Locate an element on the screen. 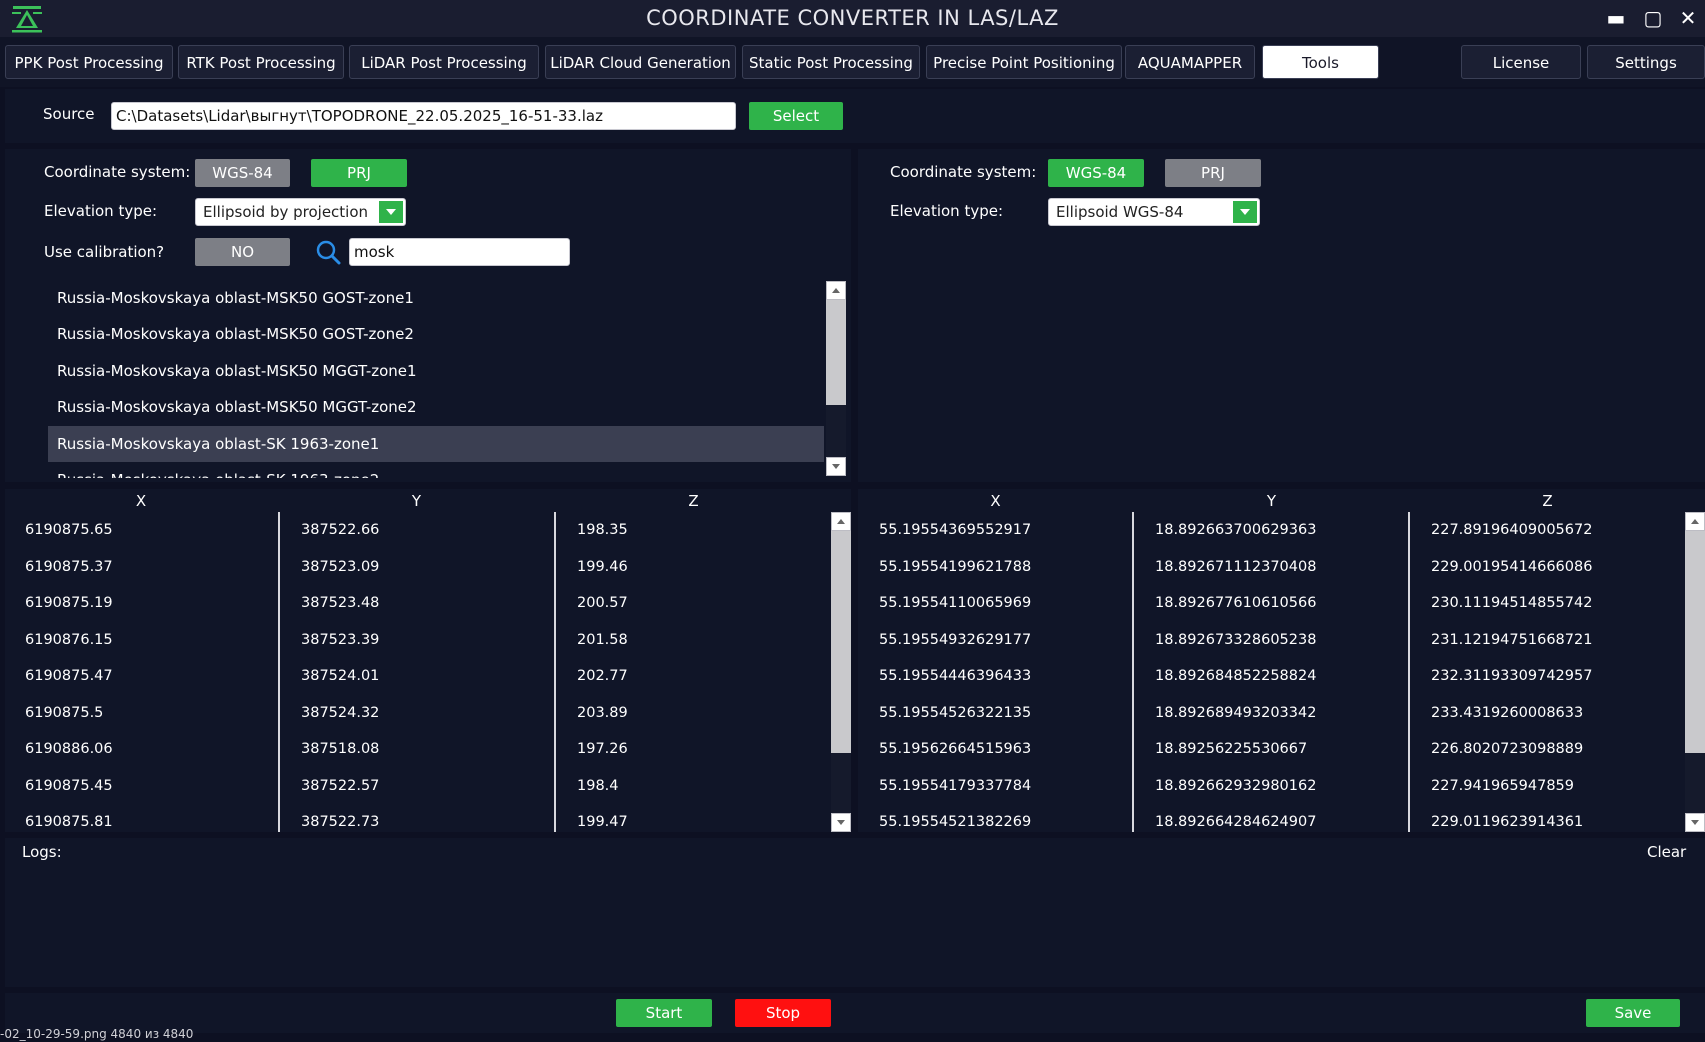 This screenshot has height=1042, width=1705. stop-button: Stop is located at coordinates (783, 1013).